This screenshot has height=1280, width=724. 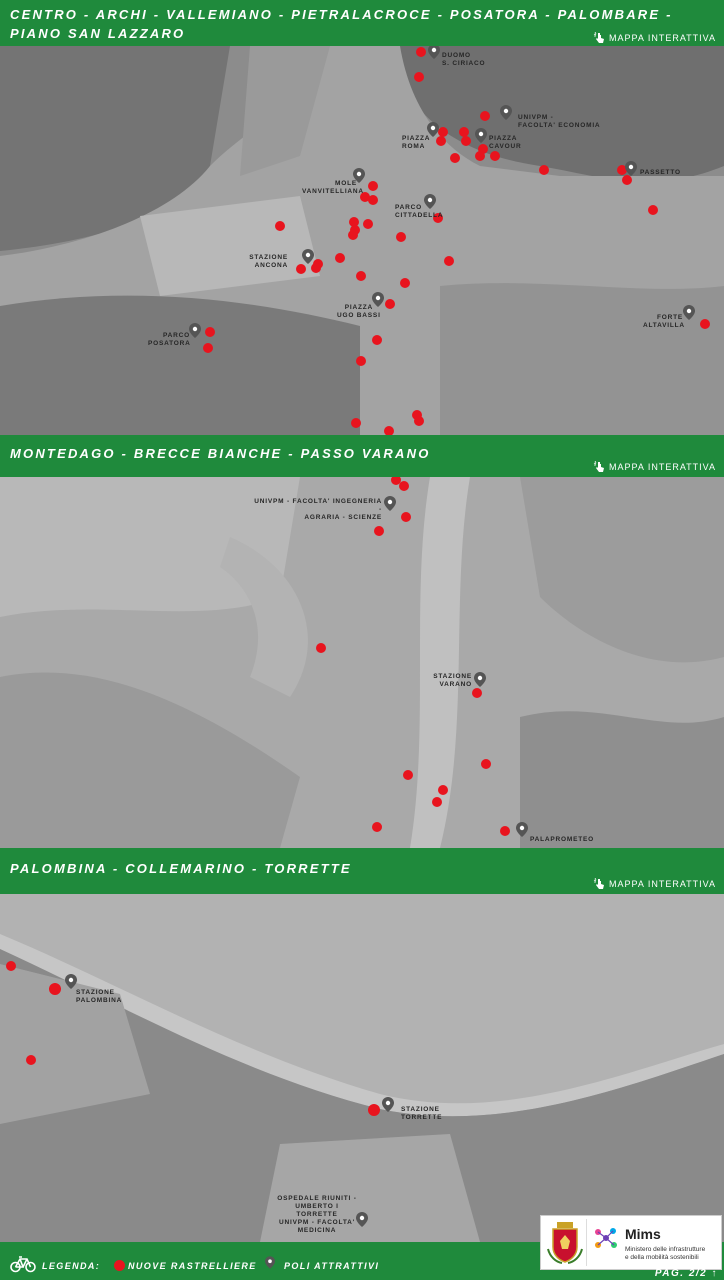 What do you see at coordinates (422, 1113) in the screenshot?
I see `poi-label: STAZIONE TORRETTE` at bounding box center [422, 1113].